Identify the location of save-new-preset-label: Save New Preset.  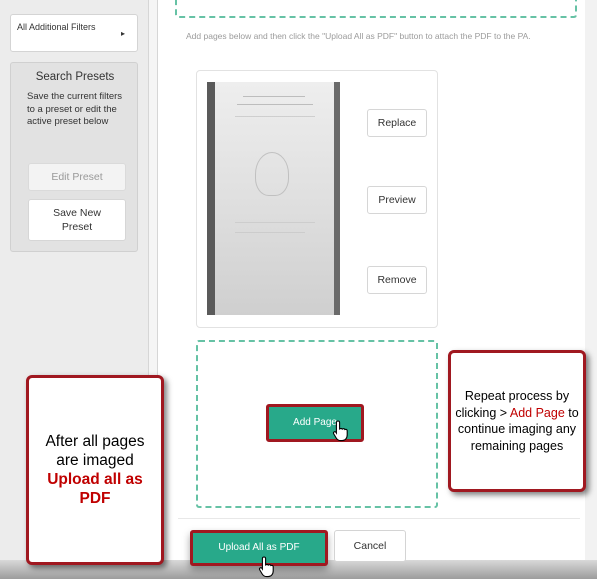
(77, 220).